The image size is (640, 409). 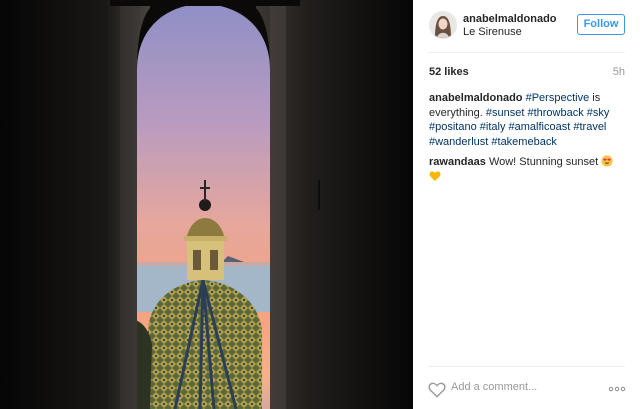 I want to click on hashtag: #throwback, so click(x=555, y=113).